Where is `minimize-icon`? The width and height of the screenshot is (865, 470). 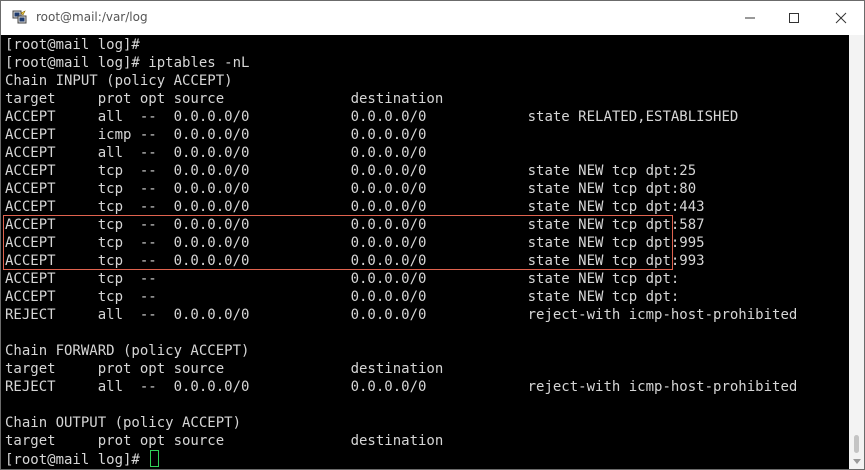 minimize-icon is located at coordinates (750, 18).